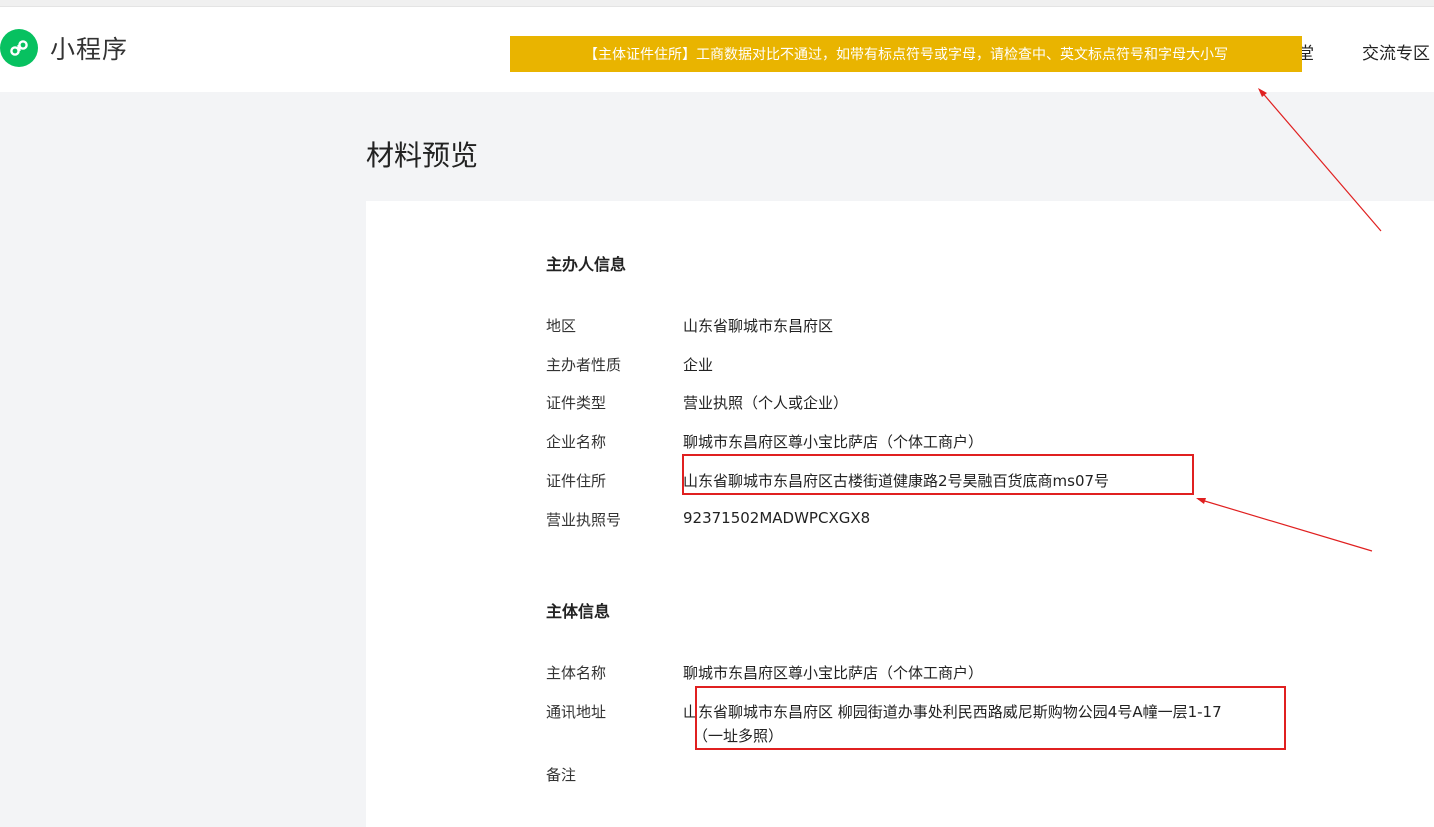 The image size is (1434, 827). What do you see at coordinates (1396, 51) in the screenshot?
I see `nav-item-community: 交流专区` at bounding box center [1396, 51].